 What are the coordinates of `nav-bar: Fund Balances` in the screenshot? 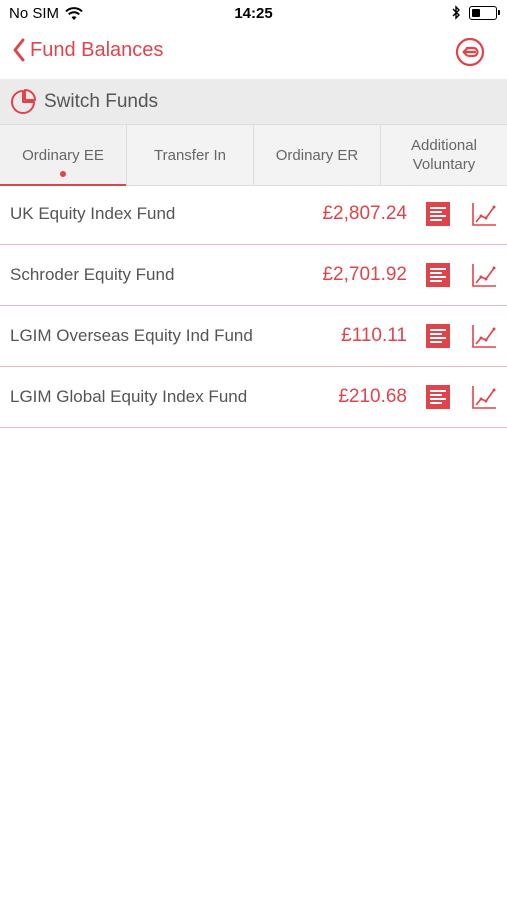 It's located at (253, 53).